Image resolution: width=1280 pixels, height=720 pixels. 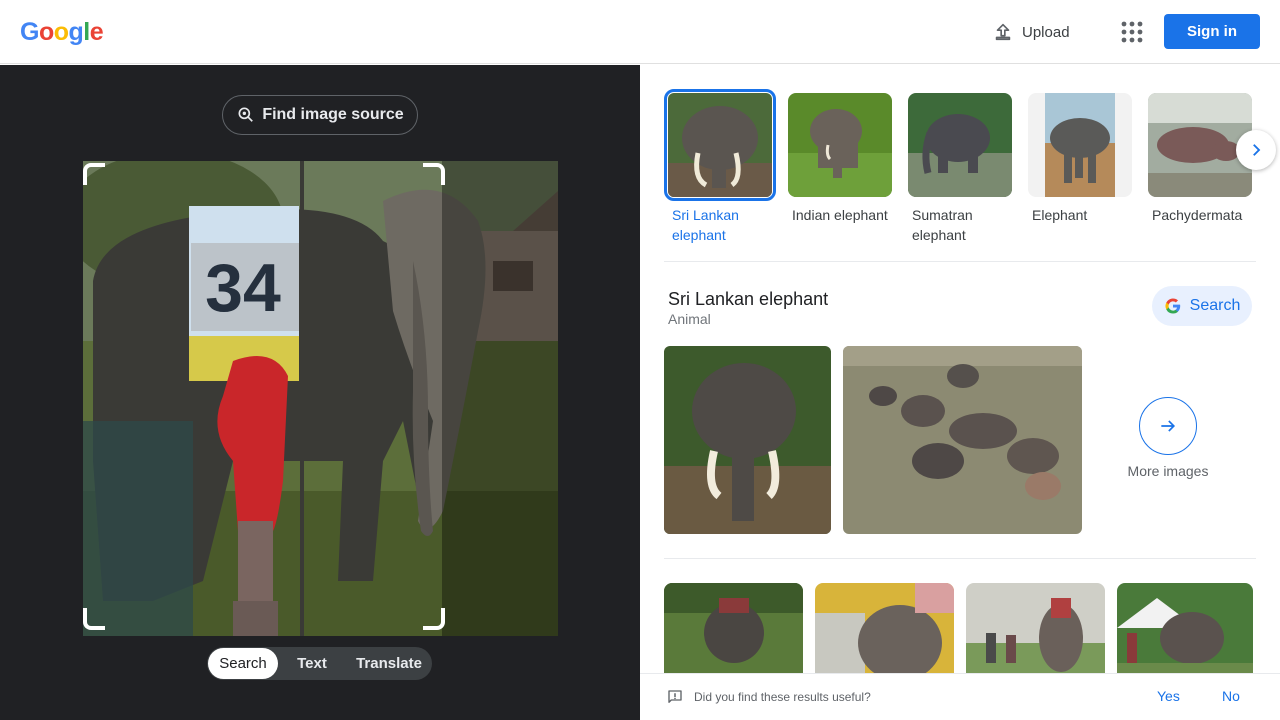 I want to click on tab-text: Text, so click(x=312, y=663).